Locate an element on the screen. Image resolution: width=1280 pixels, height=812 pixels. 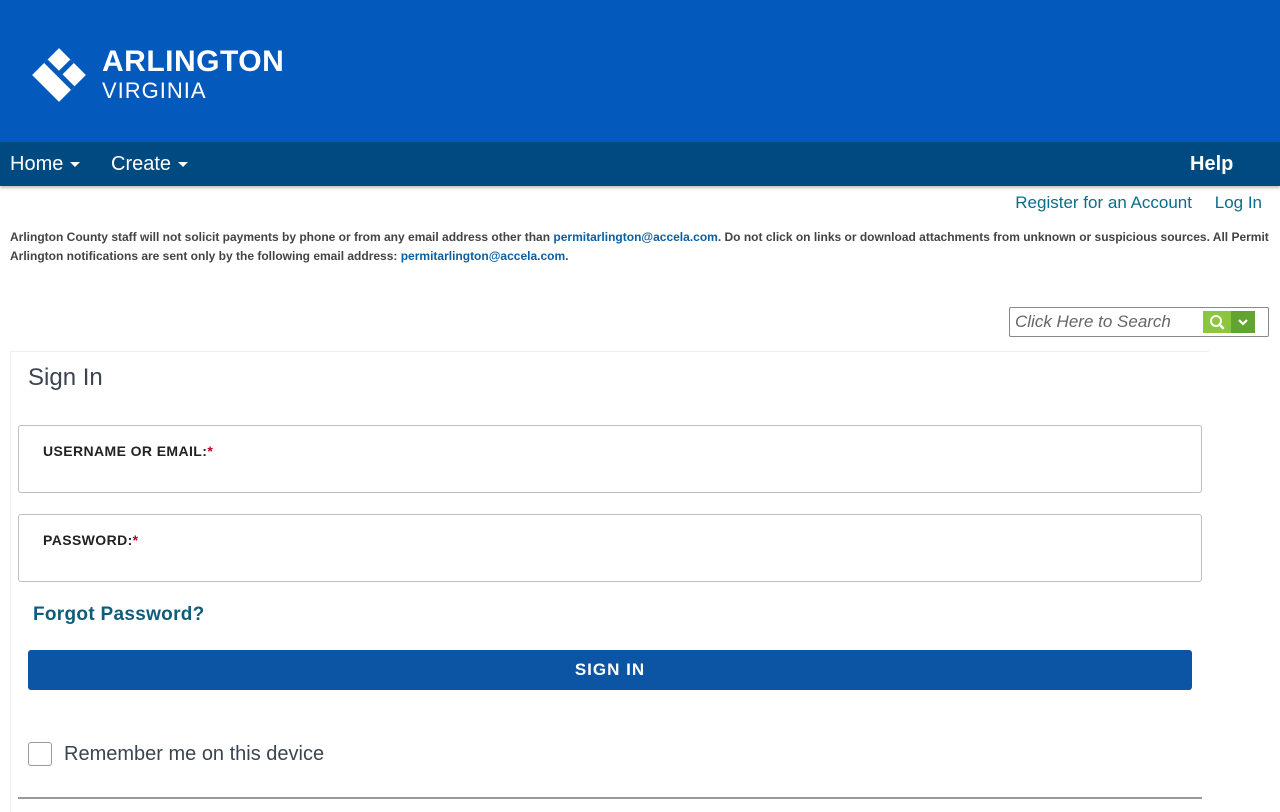
notice-email-link-1: permitarlington@accela.com is located at coordinates (635, 237).